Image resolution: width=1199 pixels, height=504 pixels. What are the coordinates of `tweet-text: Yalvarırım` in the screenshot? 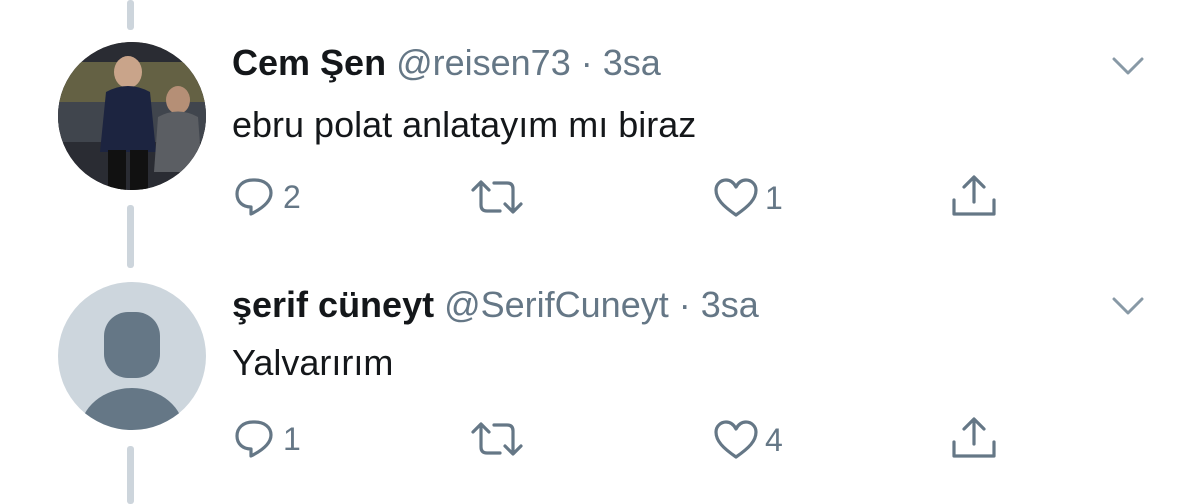 It's located at (313, 362).